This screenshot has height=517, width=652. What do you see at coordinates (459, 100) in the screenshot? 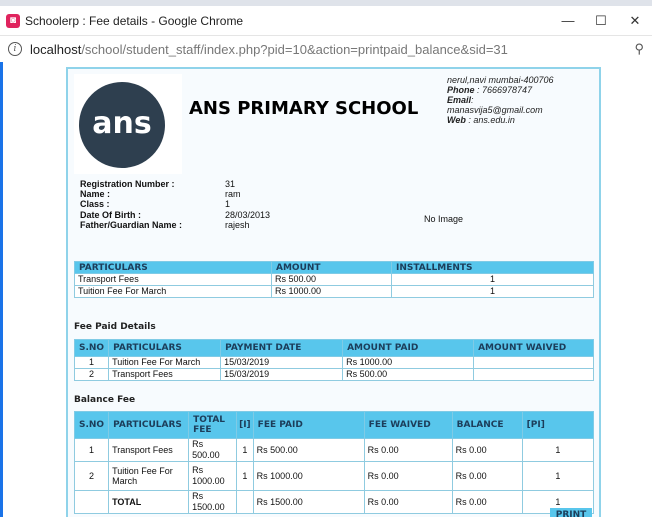
I see `email-label: Email` at bounding box center [459, 100].